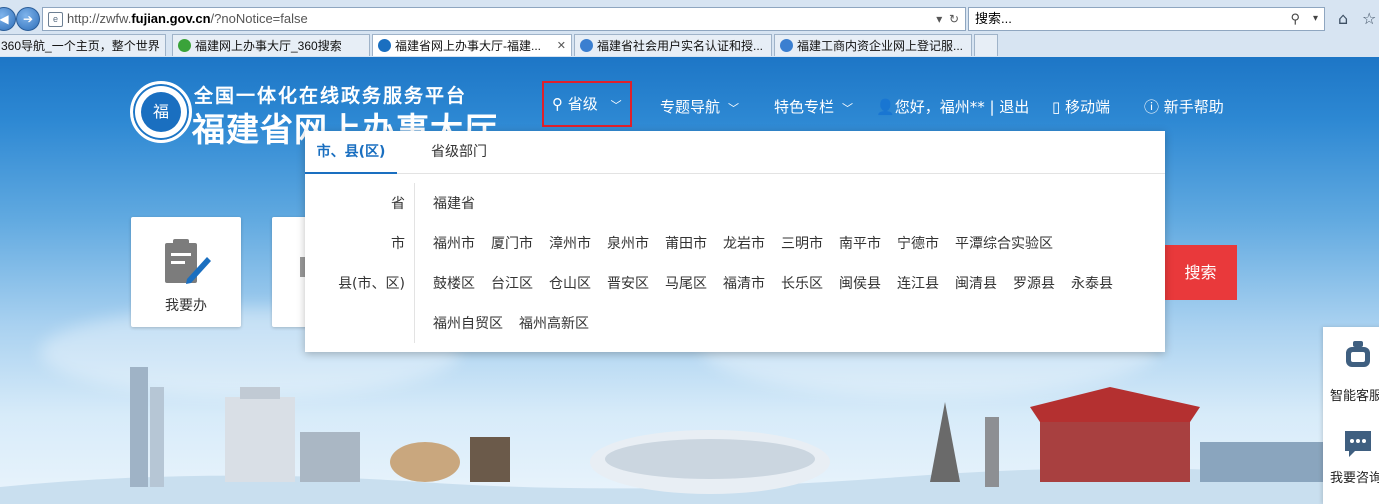 The height and width of the screenshot is (504, 1379). I want to click on nav-topics-label: 专题导航, so click(690, 107).